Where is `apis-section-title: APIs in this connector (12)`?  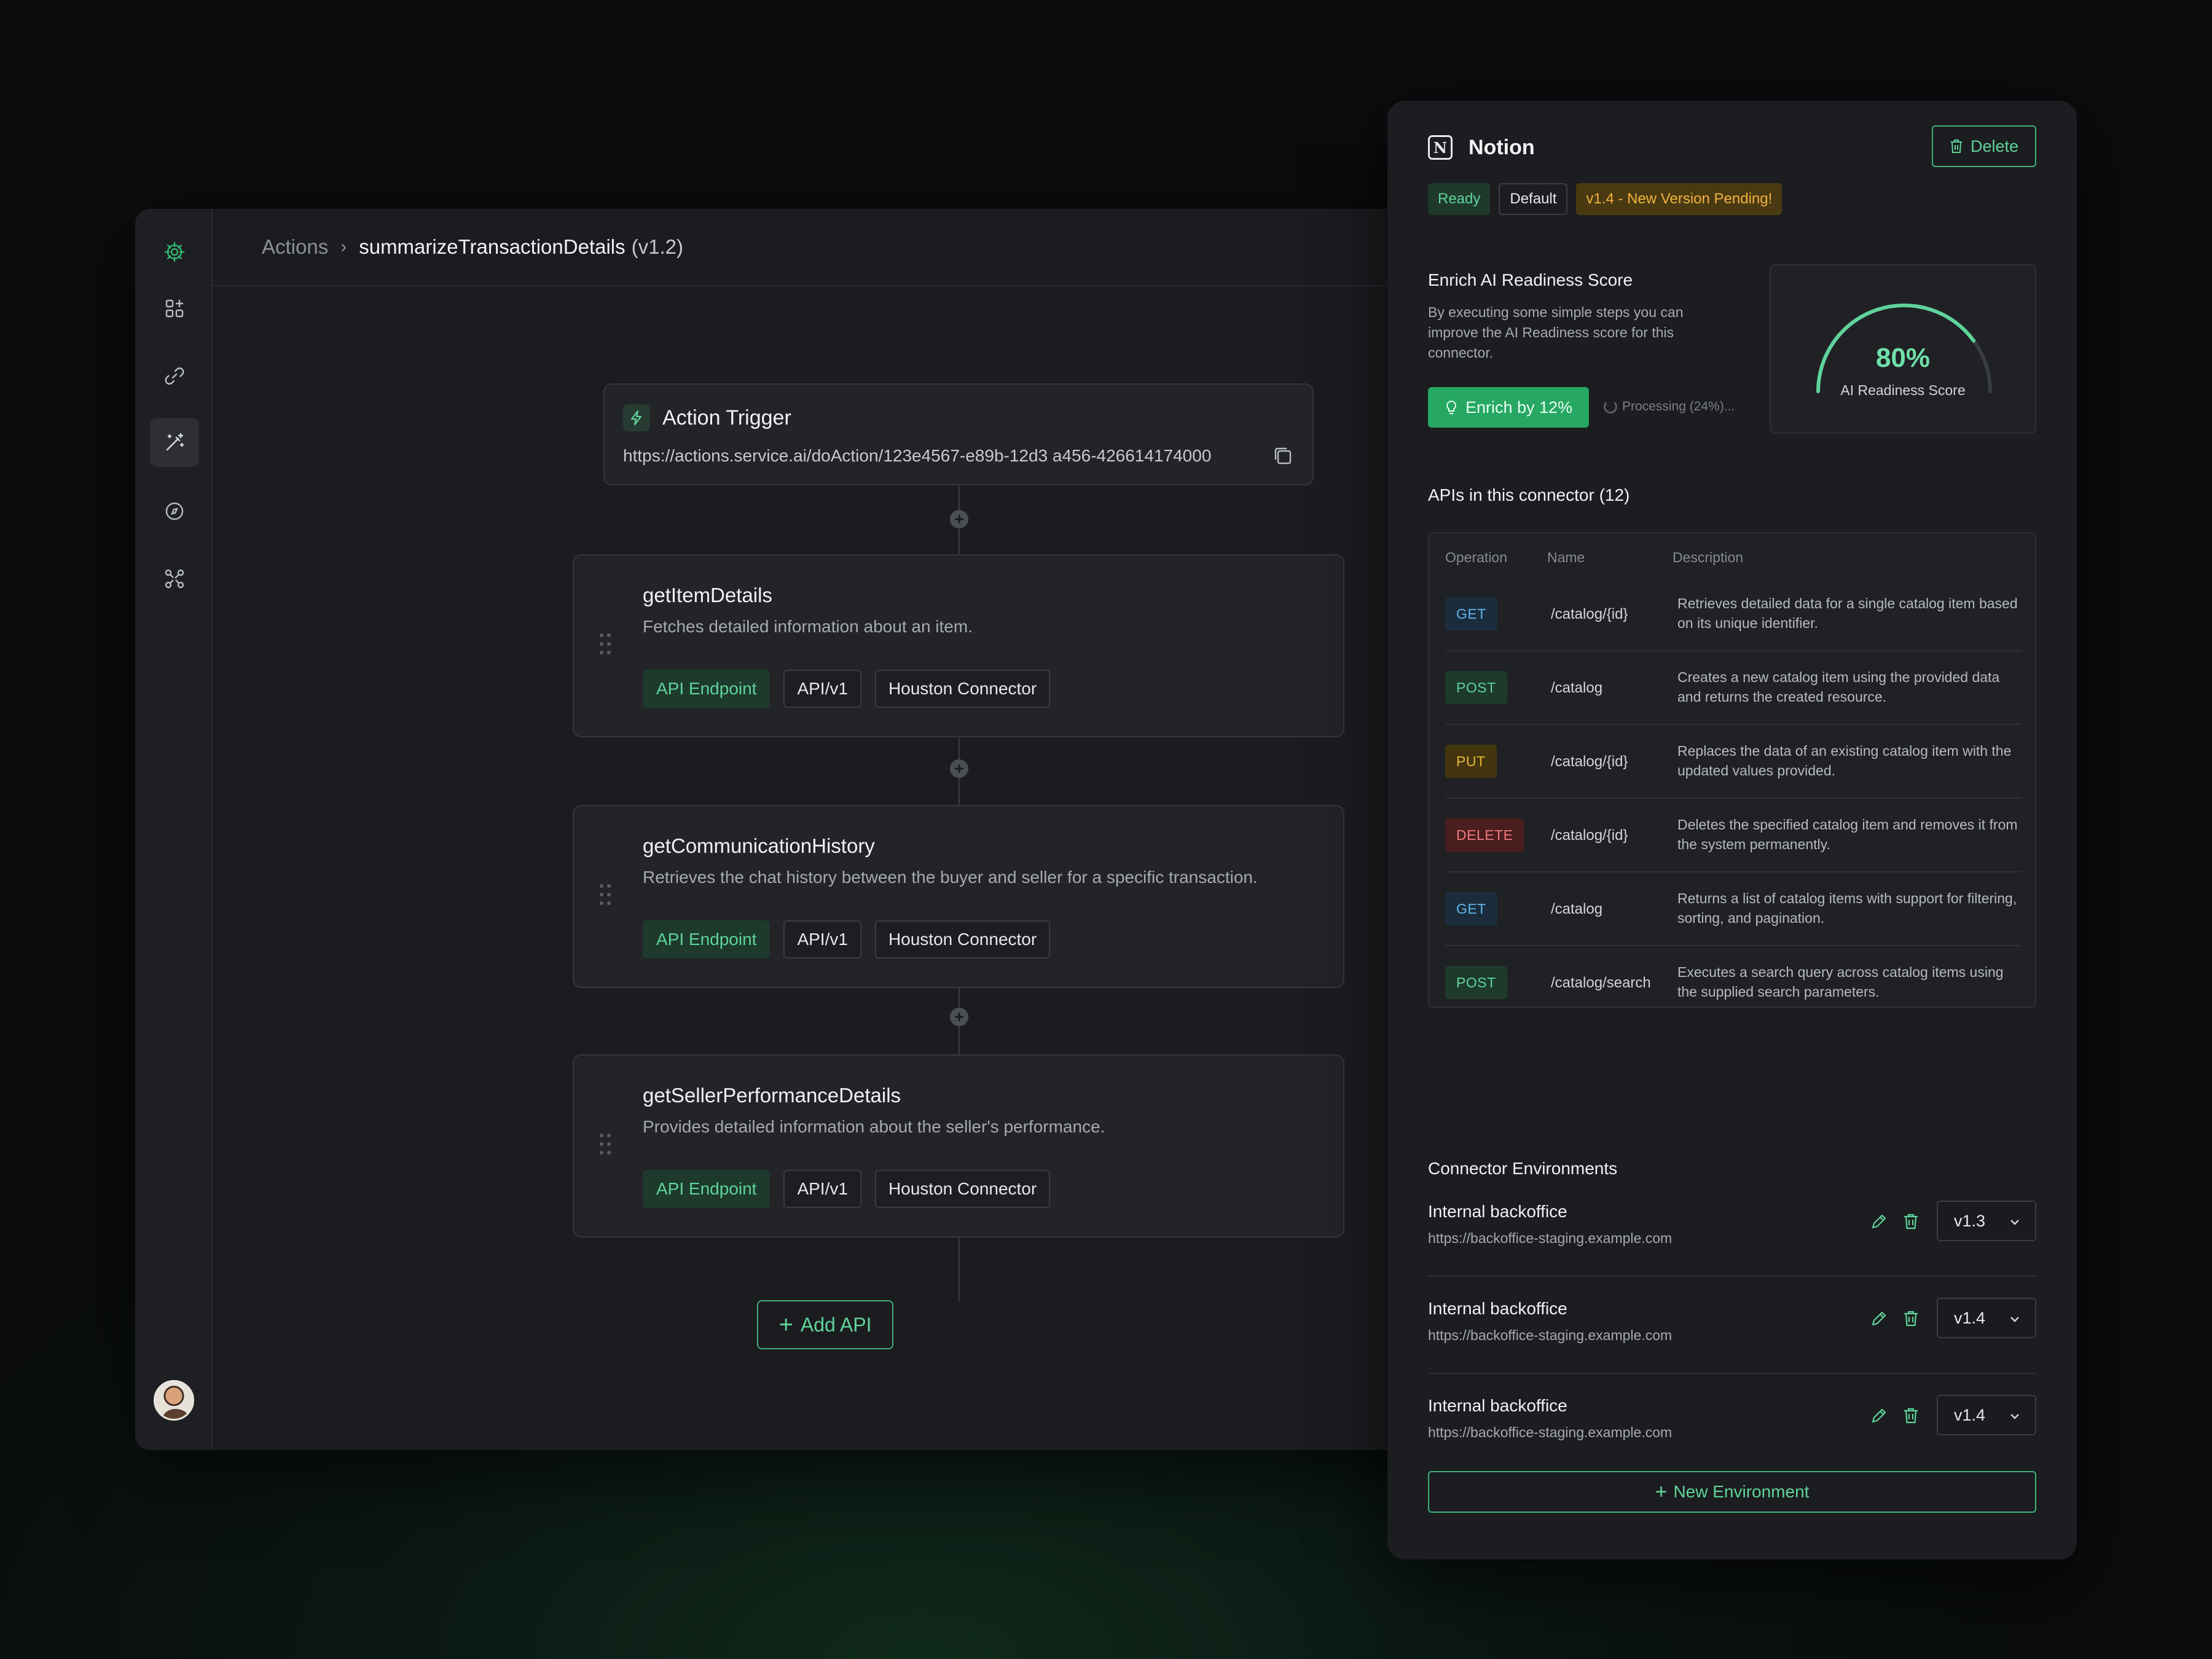
apis-section-title: APIs in this connector (12) is located at coordinates (1529, 494).